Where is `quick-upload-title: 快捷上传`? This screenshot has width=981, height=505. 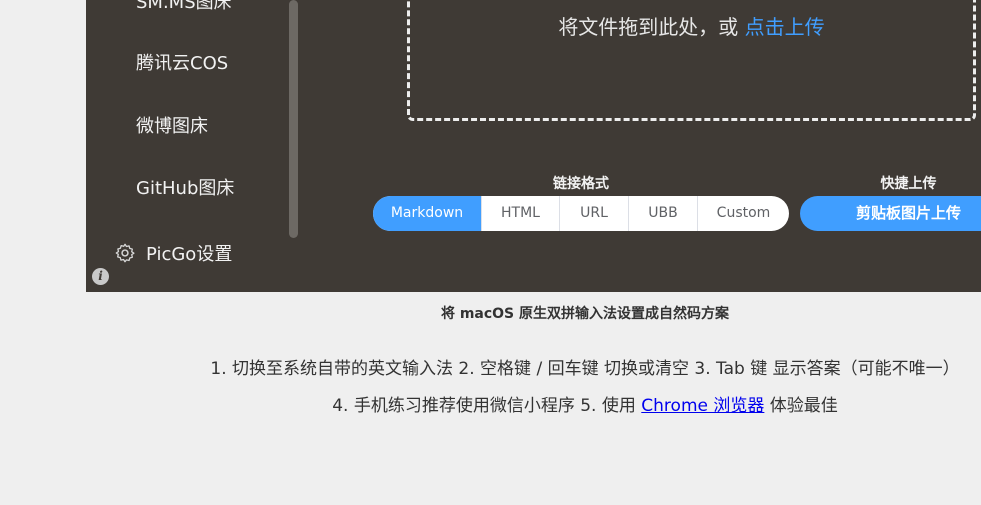 quick-upload-title: 快捷上传 is located at coordinates (908, 184).